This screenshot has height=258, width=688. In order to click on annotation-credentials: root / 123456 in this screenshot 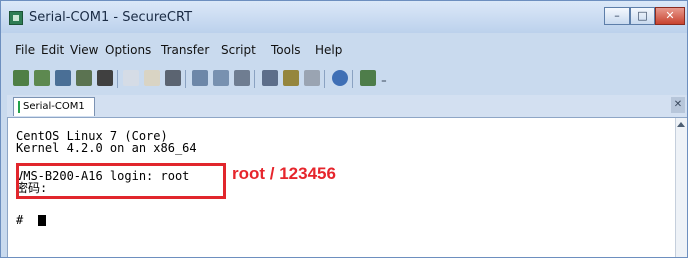, I will do `click(284, 173)`.